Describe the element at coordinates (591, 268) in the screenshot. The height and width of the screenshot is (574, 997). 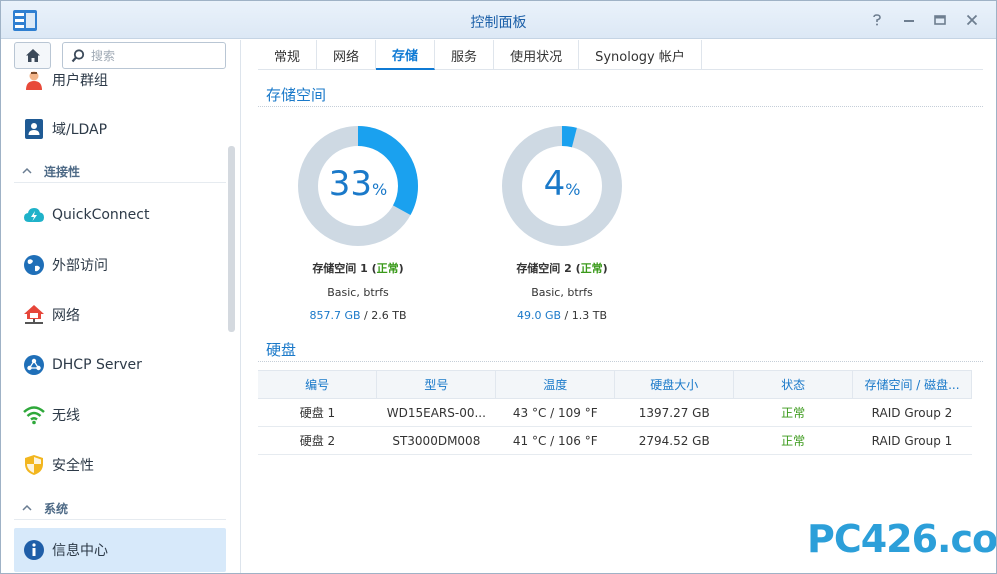
I see `volume-2-status: 正常` at that location.